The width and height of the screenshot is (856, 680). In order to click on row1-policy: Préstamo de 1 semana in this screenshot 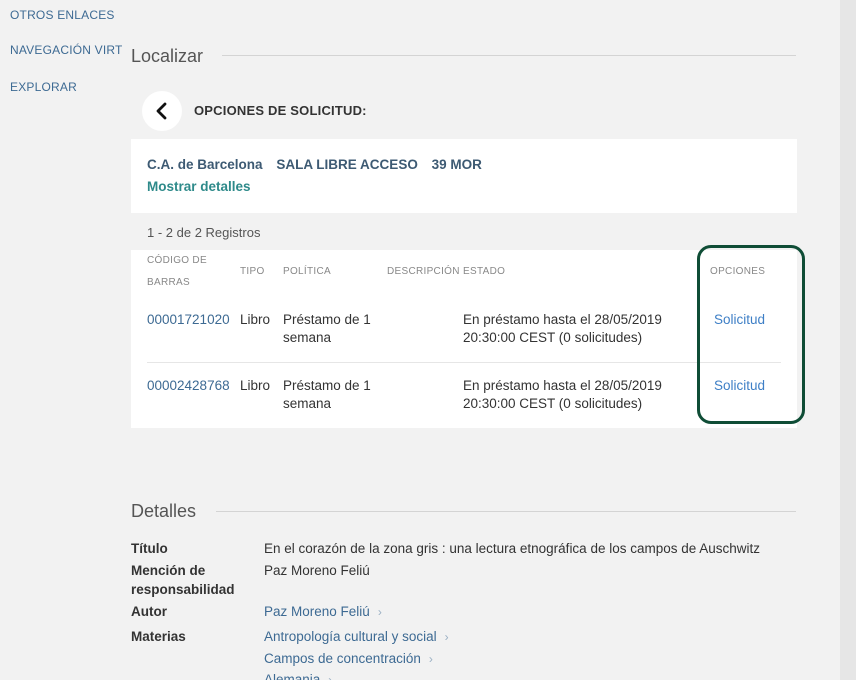, I will do `click(327, 329)`.